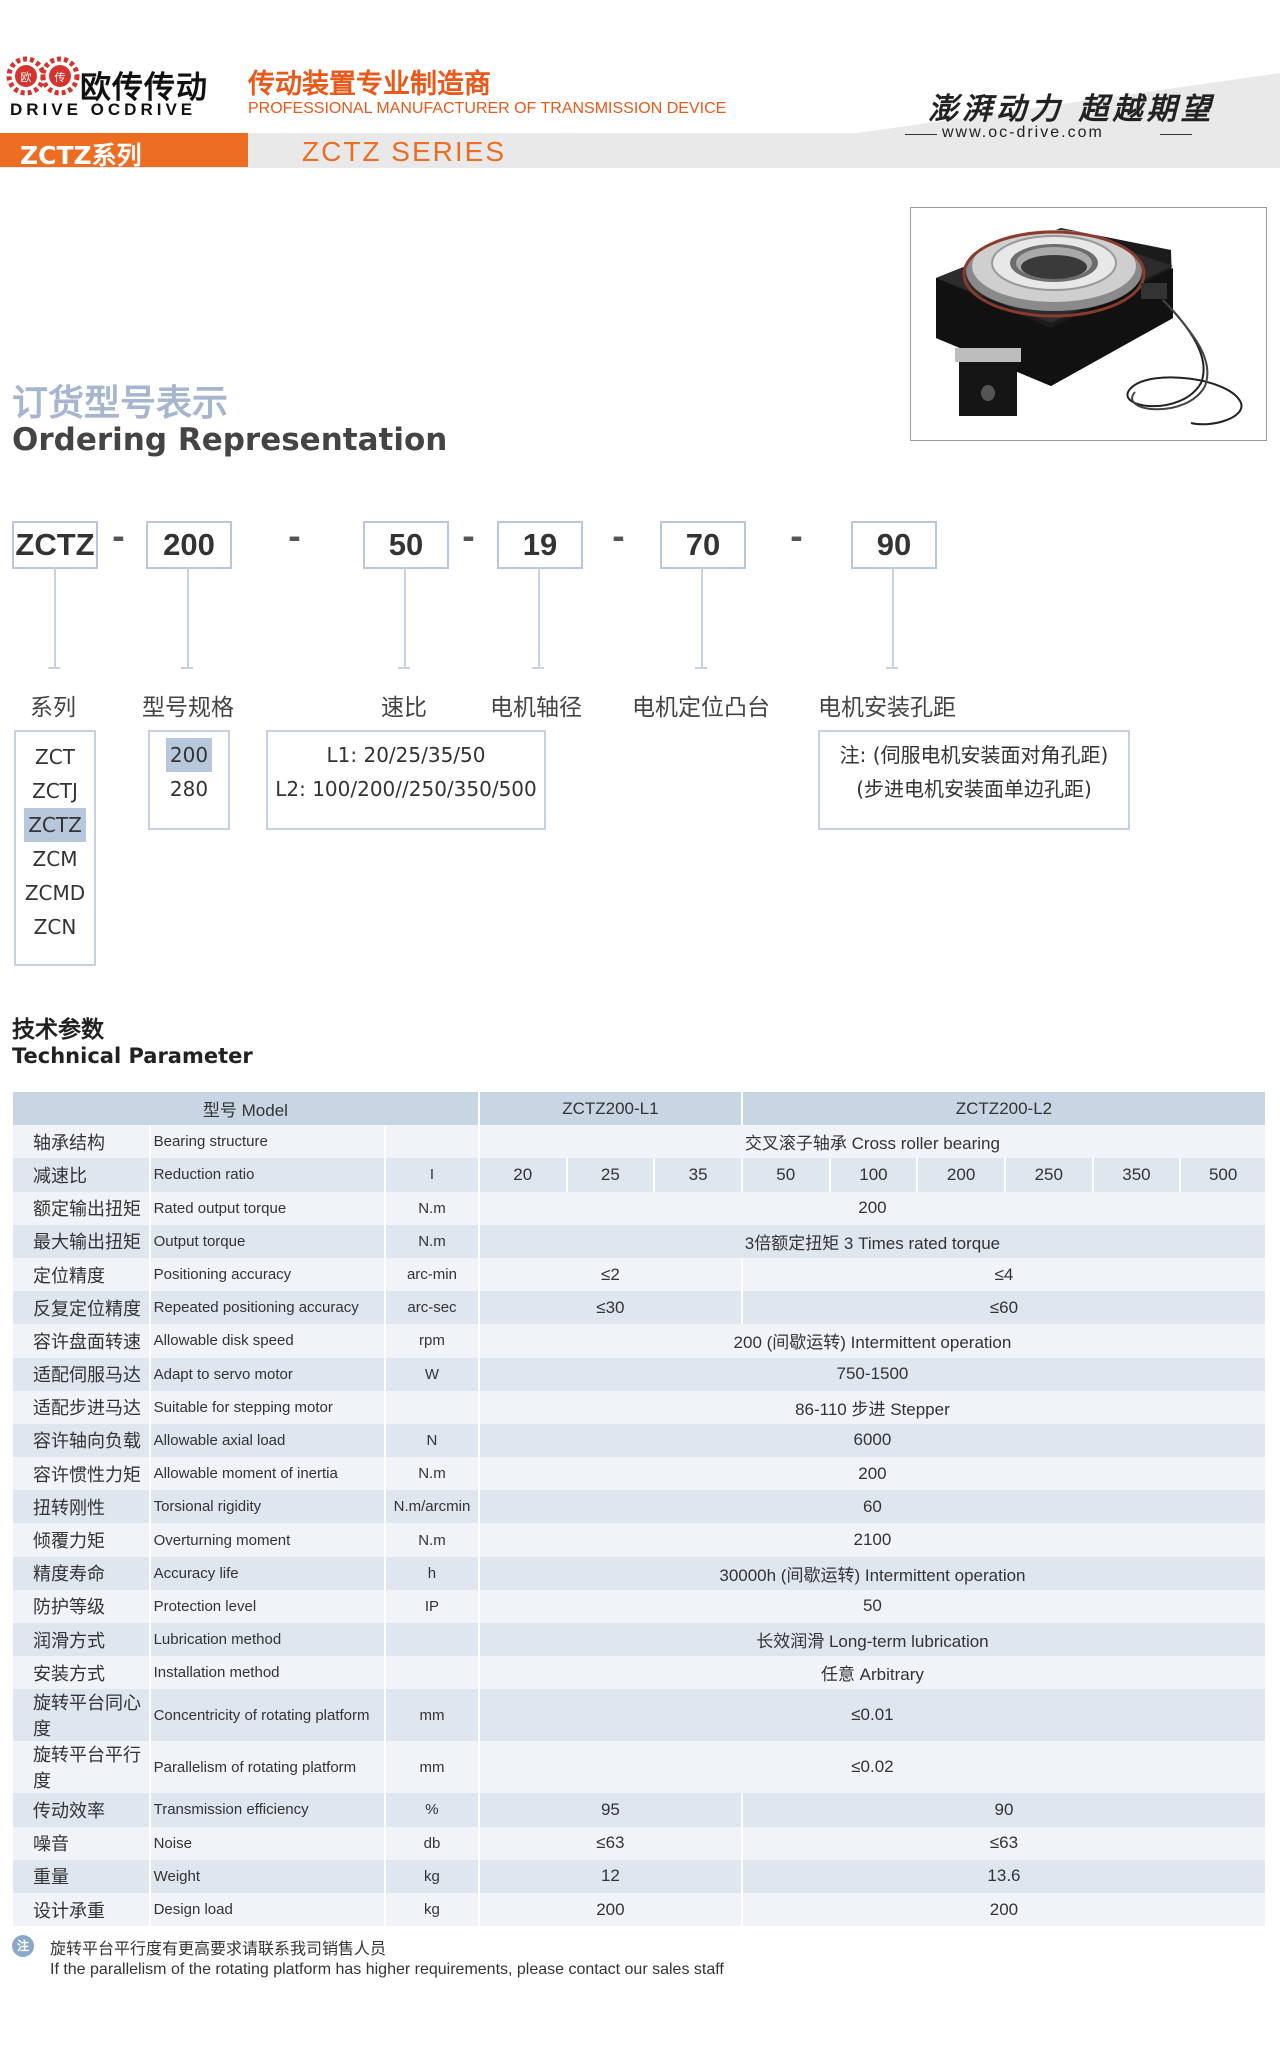 This screenshot has height=2050, width=1280. I want to click on table-row: 容许轴向负载 Allowable axial load N 6000, so click(640, 1440).